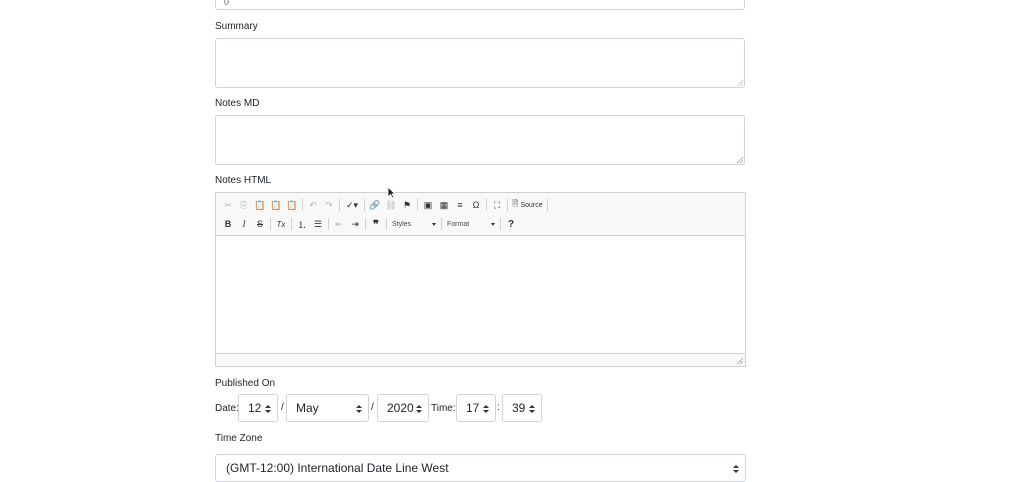  I want to click on paste-icon: 📋, so click(260, 205).